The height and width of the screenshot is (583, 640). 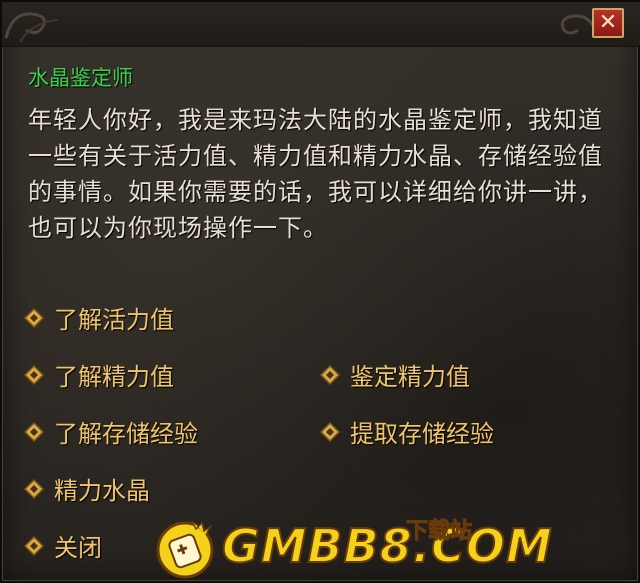 What do you see at coordinates (102, 491) in the screenshot?
I see `option-label: 精力水晶` at bounding box center [102, 491].